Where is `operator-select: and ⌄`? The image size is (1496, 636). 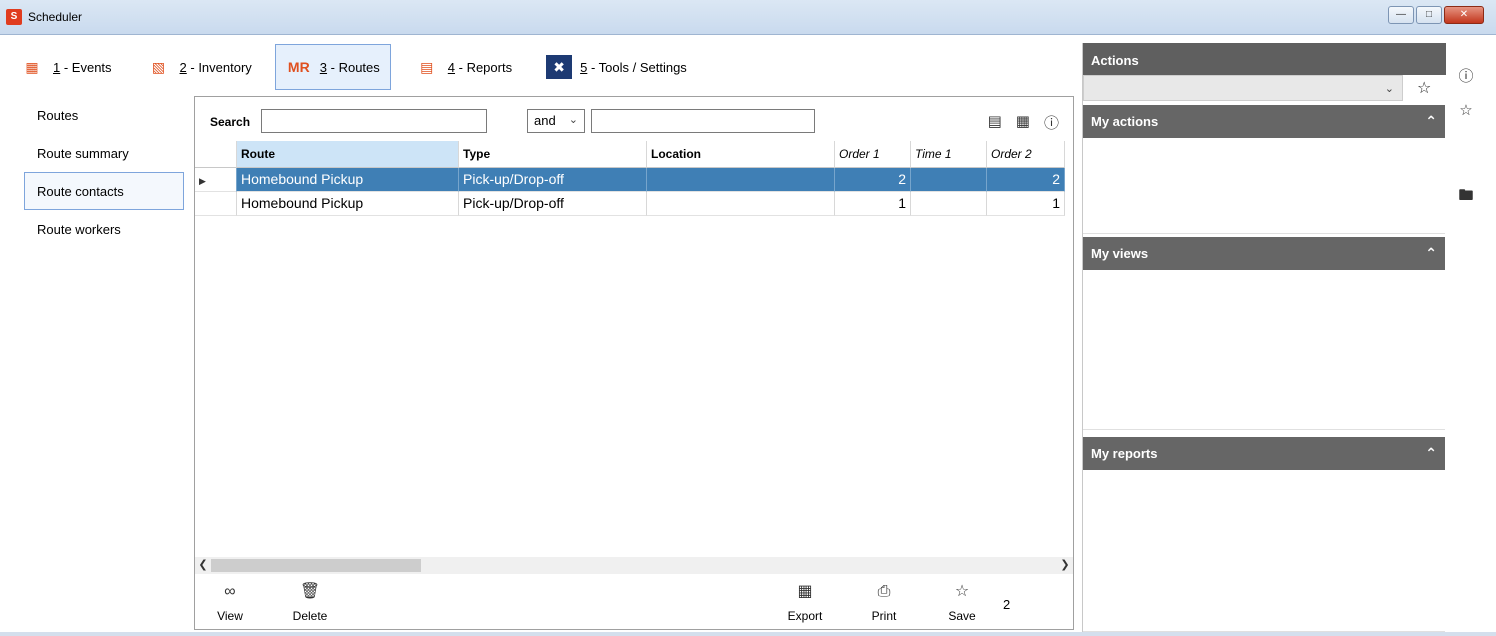 operator-select: and ⌄ is located at coordinates (556, 121).